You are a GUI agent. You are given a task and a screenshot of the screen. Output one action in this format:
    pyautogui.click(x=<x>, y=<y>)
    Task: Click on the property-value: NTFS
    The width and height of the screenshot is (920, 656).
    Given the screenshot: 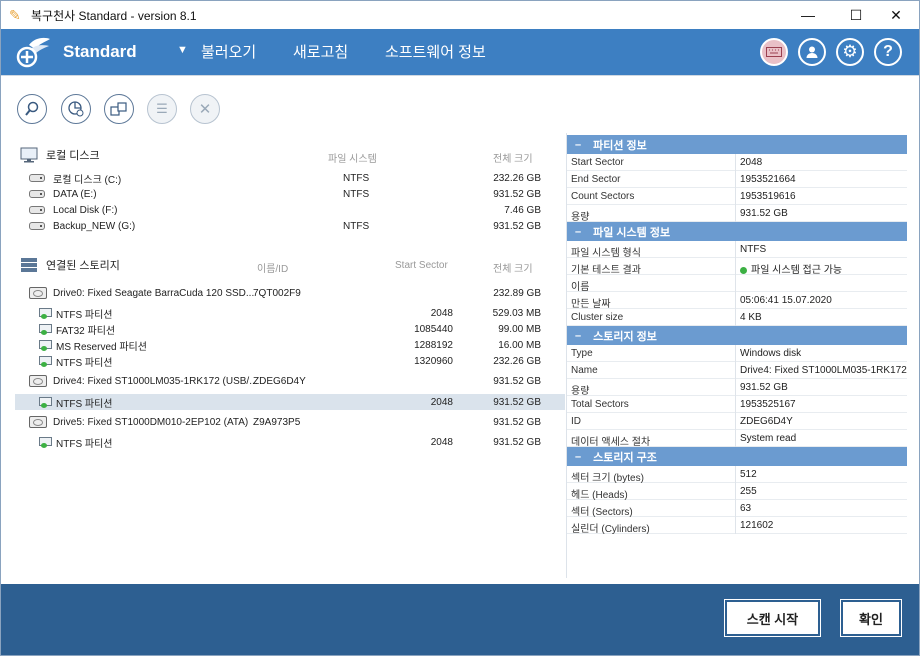 What is the action you would take?
    pyautogui.click(x=753, y=249)
    